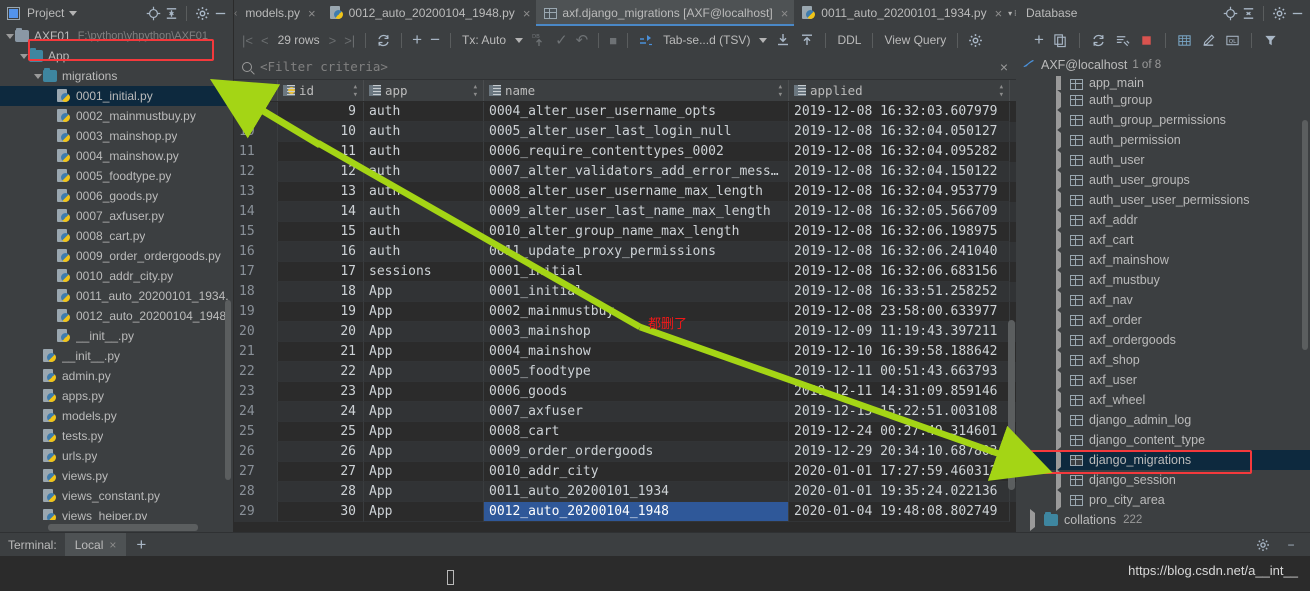 Image resolution: width=1310 pixels, height=591 pixels. I want to click on view-query-button: View Query, so click(915, 40).